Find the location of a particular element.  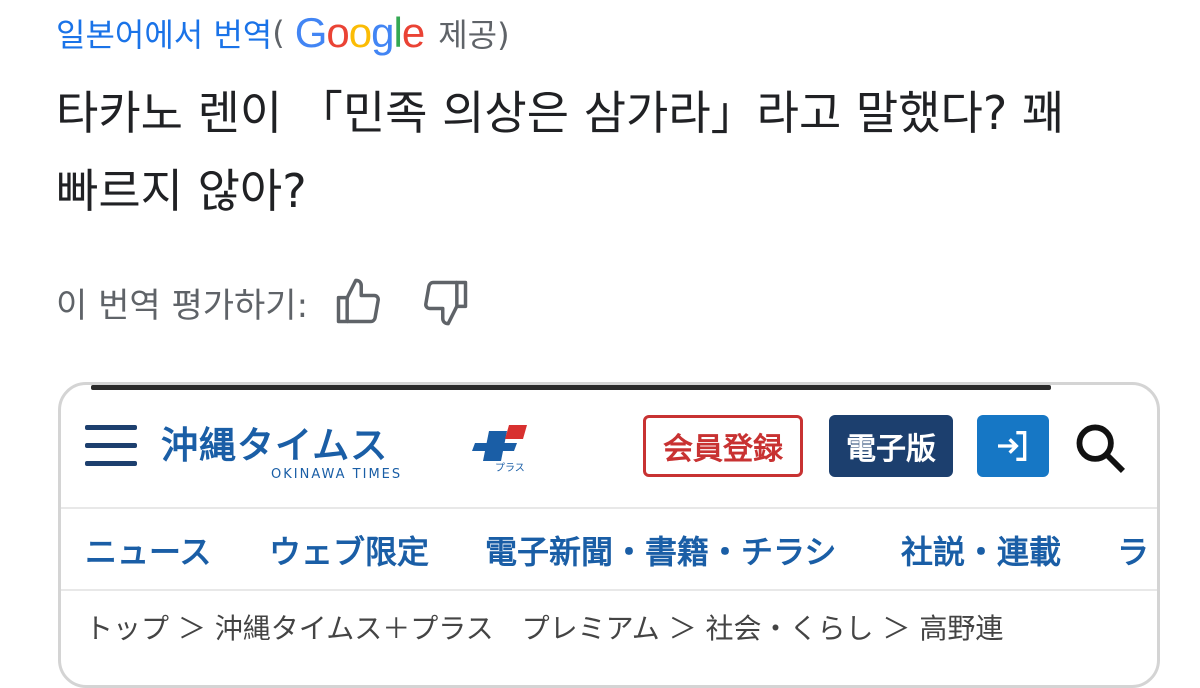

translated-text-line-2: 빠르지 않아? is located at coordinates (181, 191).